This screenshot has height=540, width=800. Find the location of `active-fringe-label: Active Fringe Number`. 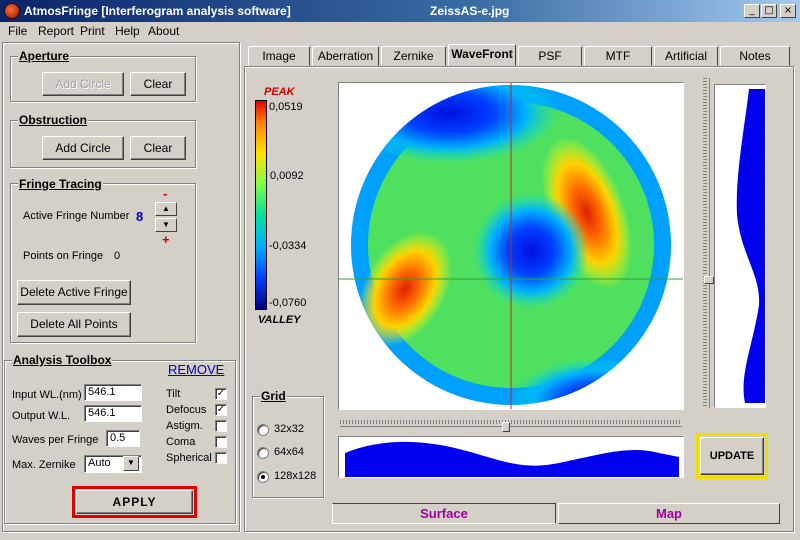

active-fringe-label: Active Fringe Number is located at coordinates (76, 216).